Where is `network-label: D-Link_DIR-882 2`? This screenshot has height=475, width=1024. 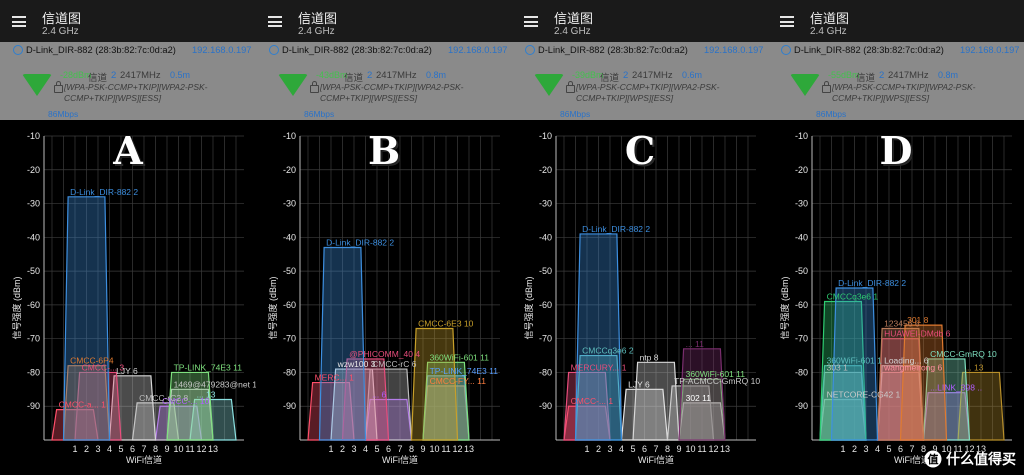
network-label: D-Link_DIR-882 2 is located at coordinates (616, 229).